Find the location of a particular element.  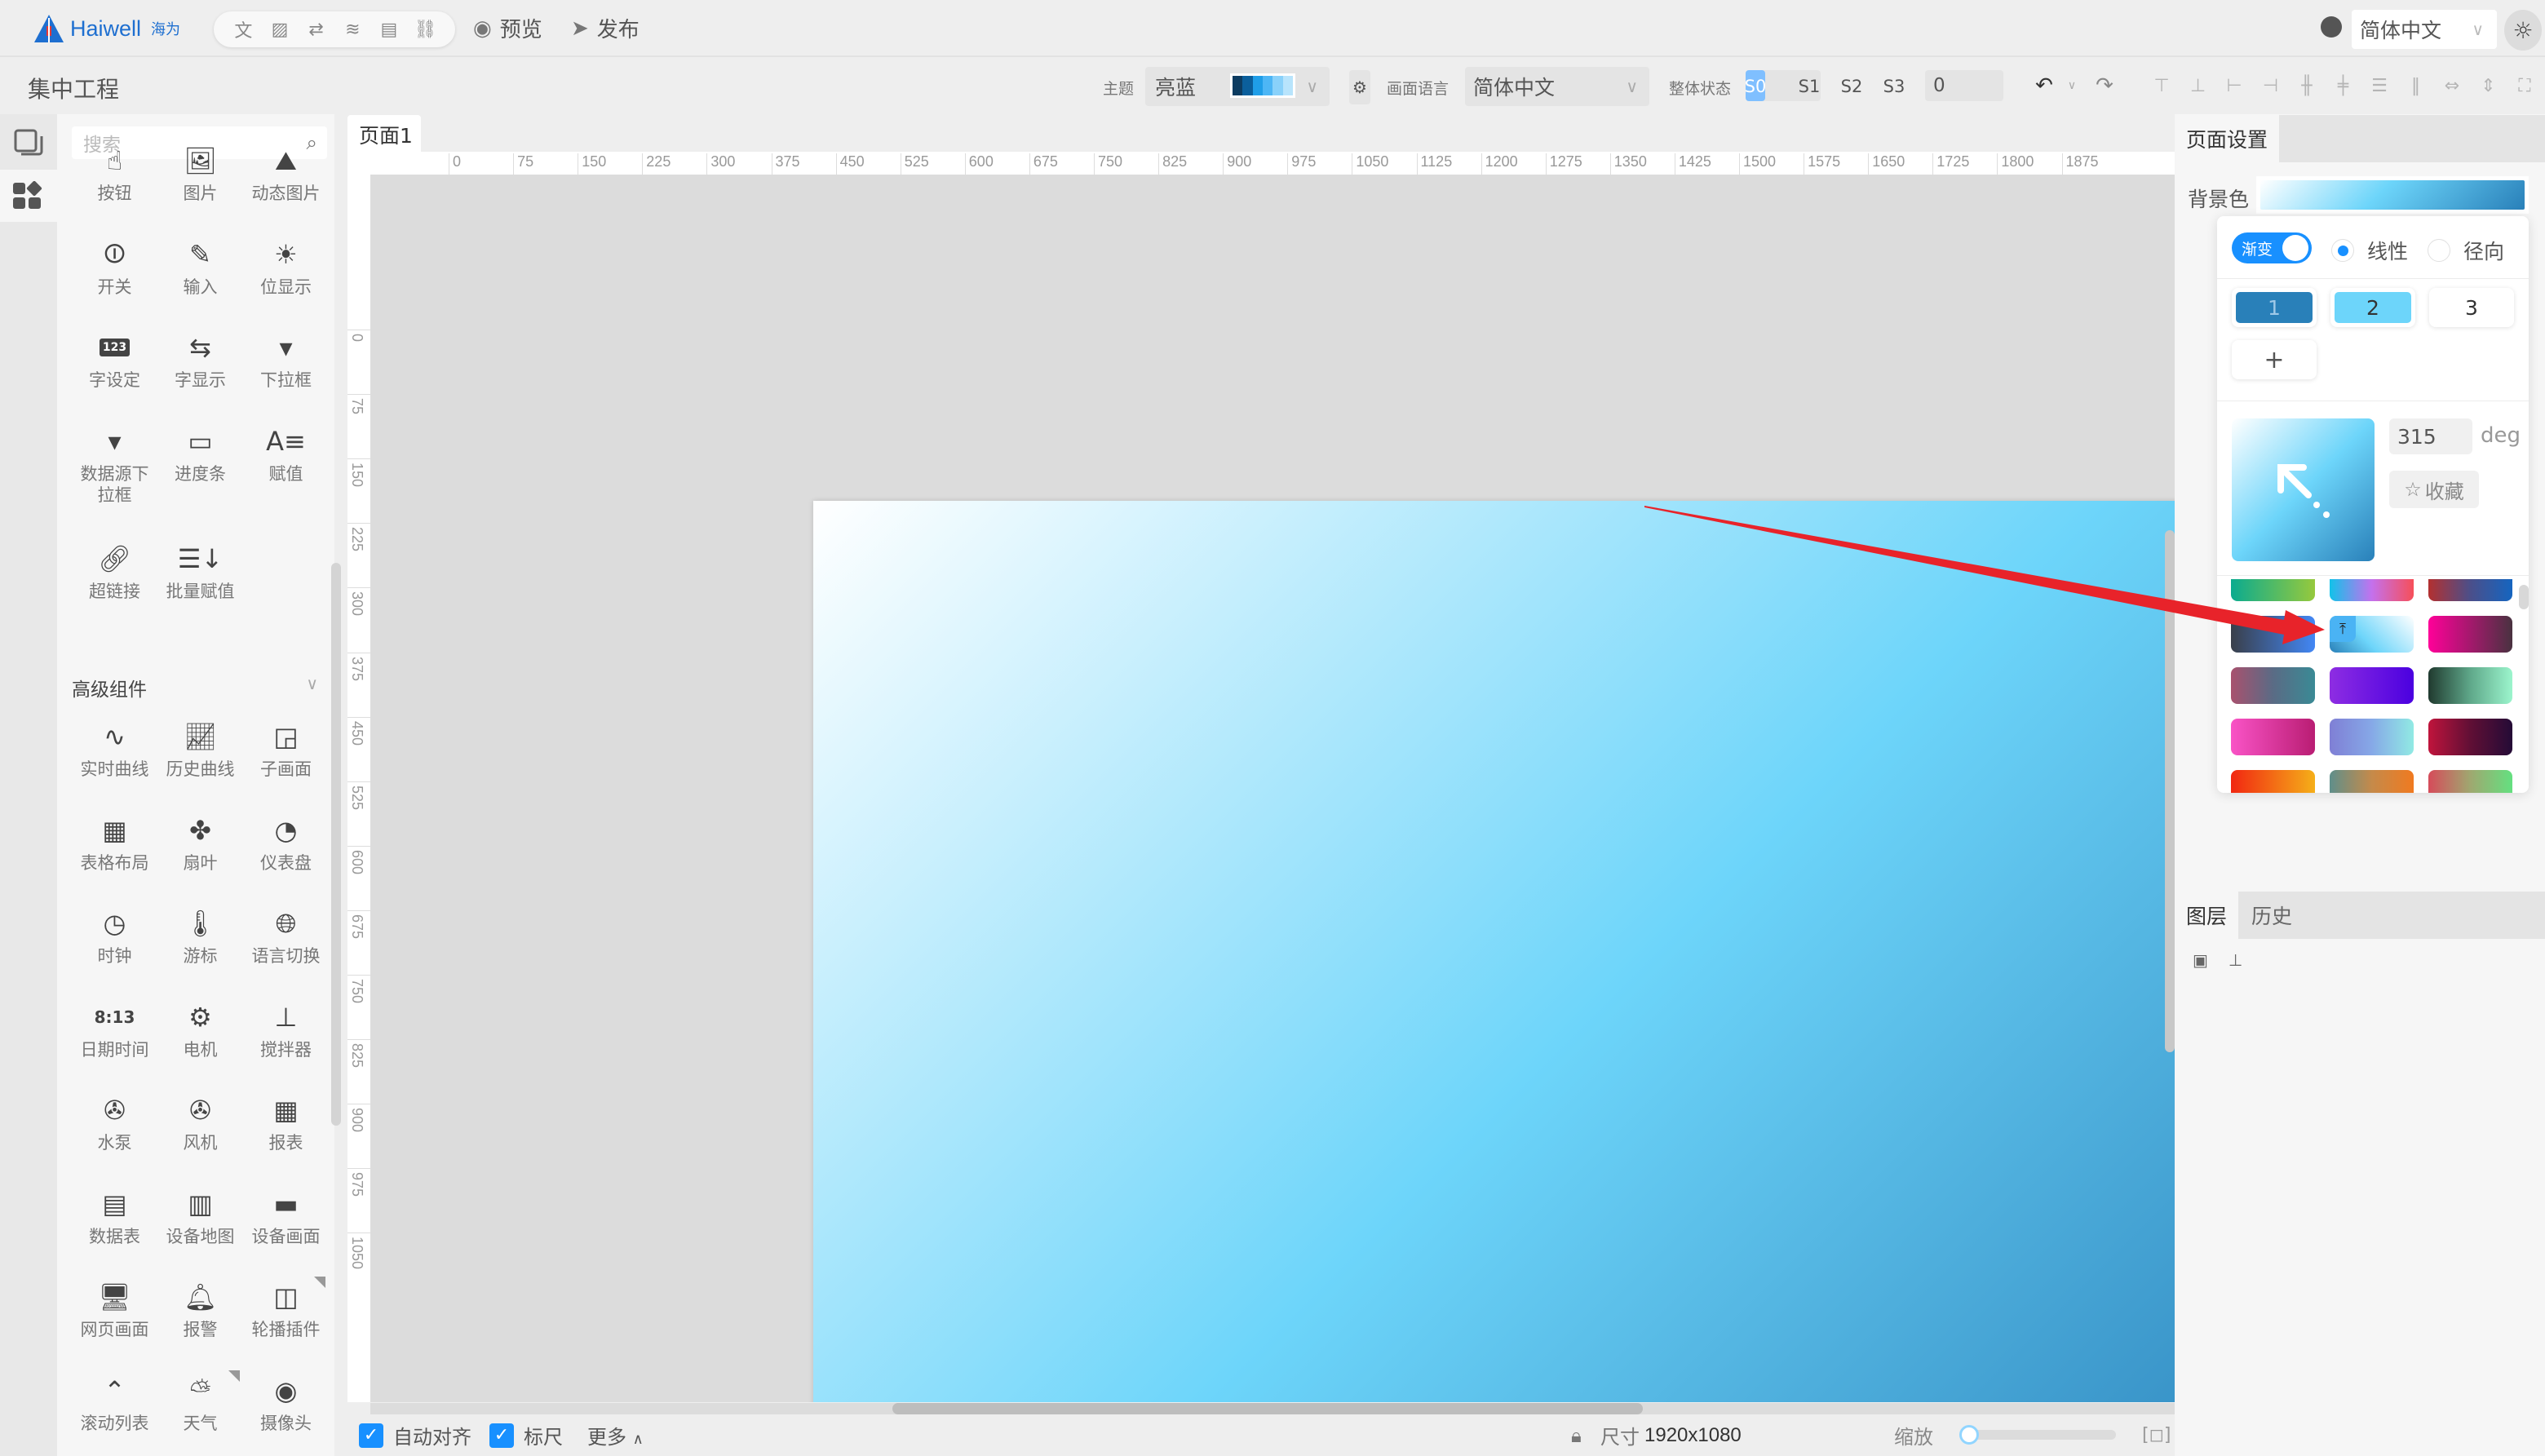

canvas-hscrollbar is located at coordinates (1267, 1409).